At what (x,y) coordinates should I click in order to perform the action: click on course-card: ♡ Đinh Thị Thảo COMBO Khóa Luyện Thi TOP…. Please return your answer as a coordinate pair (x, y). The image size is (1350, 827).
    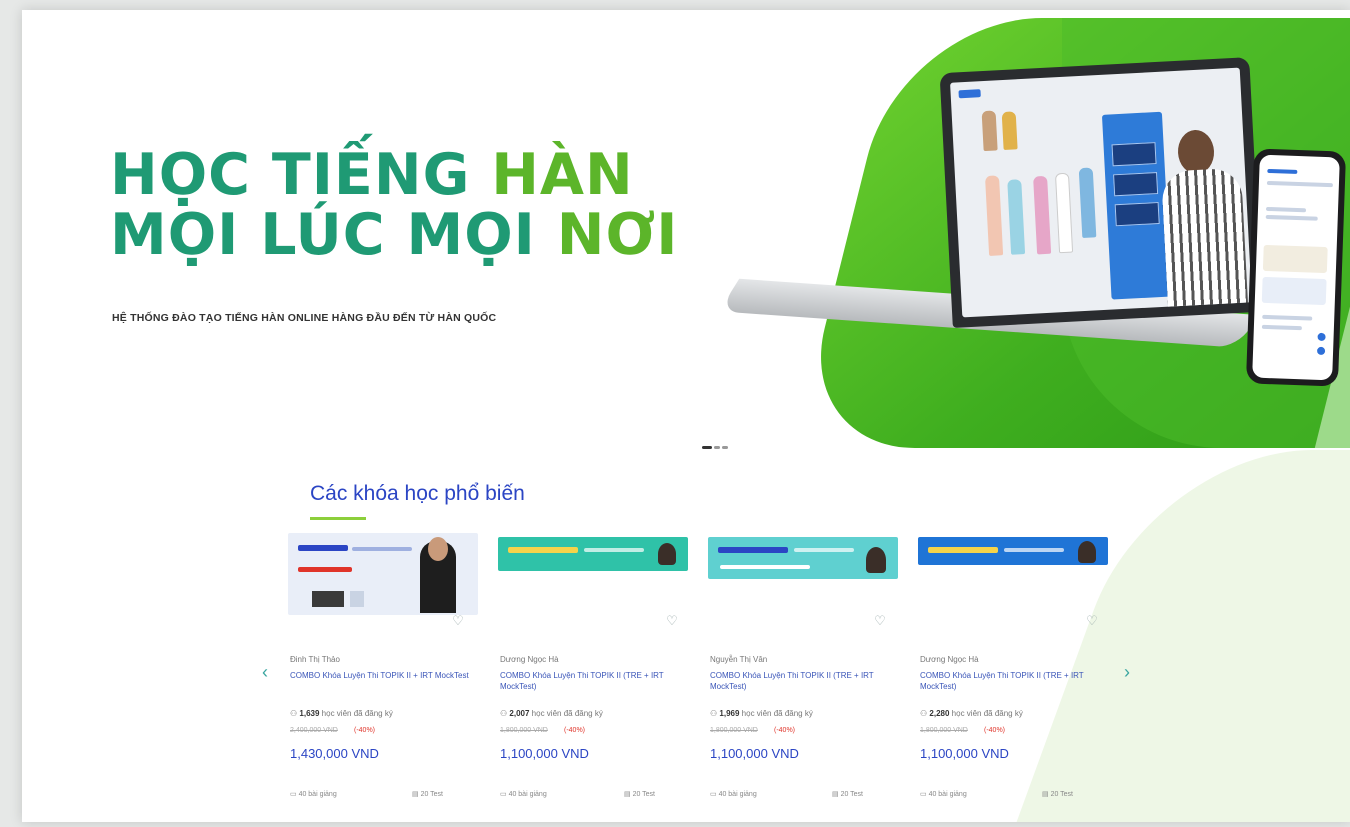
    Looking at the image, I should click on (385, 673).